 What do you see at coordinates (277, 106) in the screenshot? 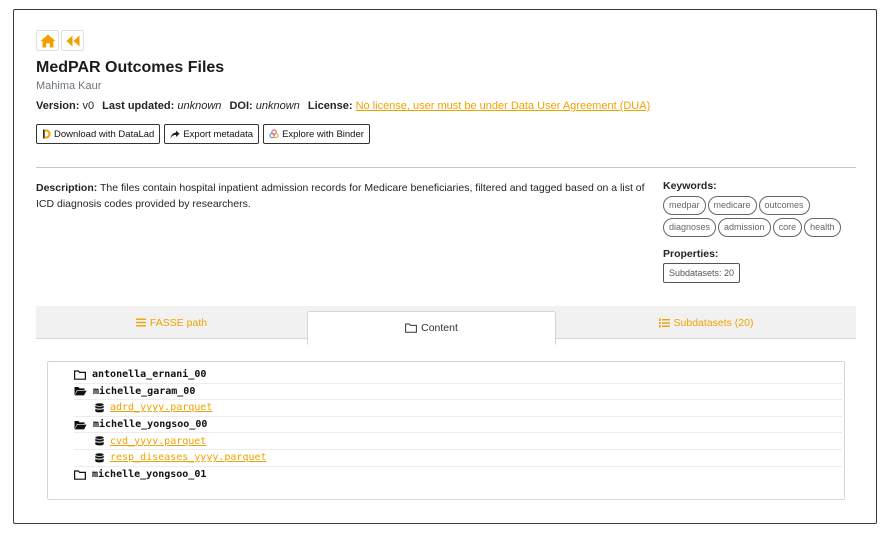
I see `doi-value: unknown` at bounding box center [277, 106].